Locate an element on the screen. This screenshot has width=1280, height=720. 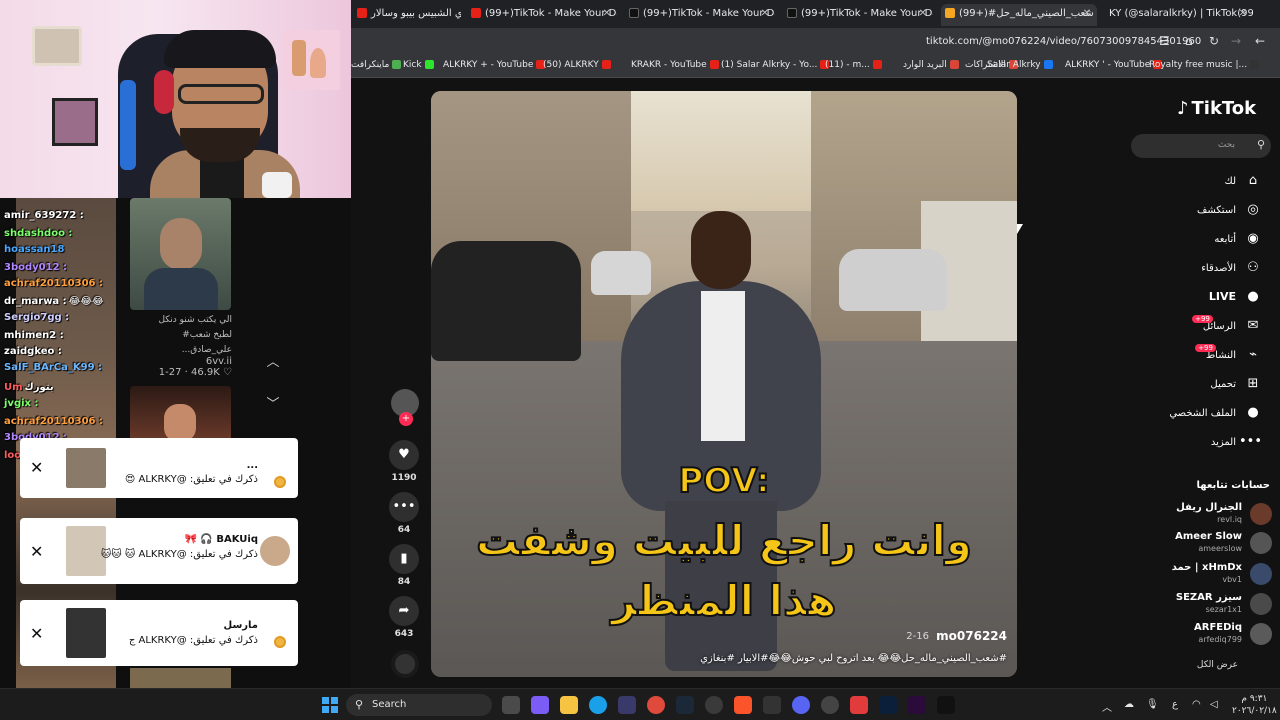
mic-icon: 🎙 is located at coordinates (1152, 704).